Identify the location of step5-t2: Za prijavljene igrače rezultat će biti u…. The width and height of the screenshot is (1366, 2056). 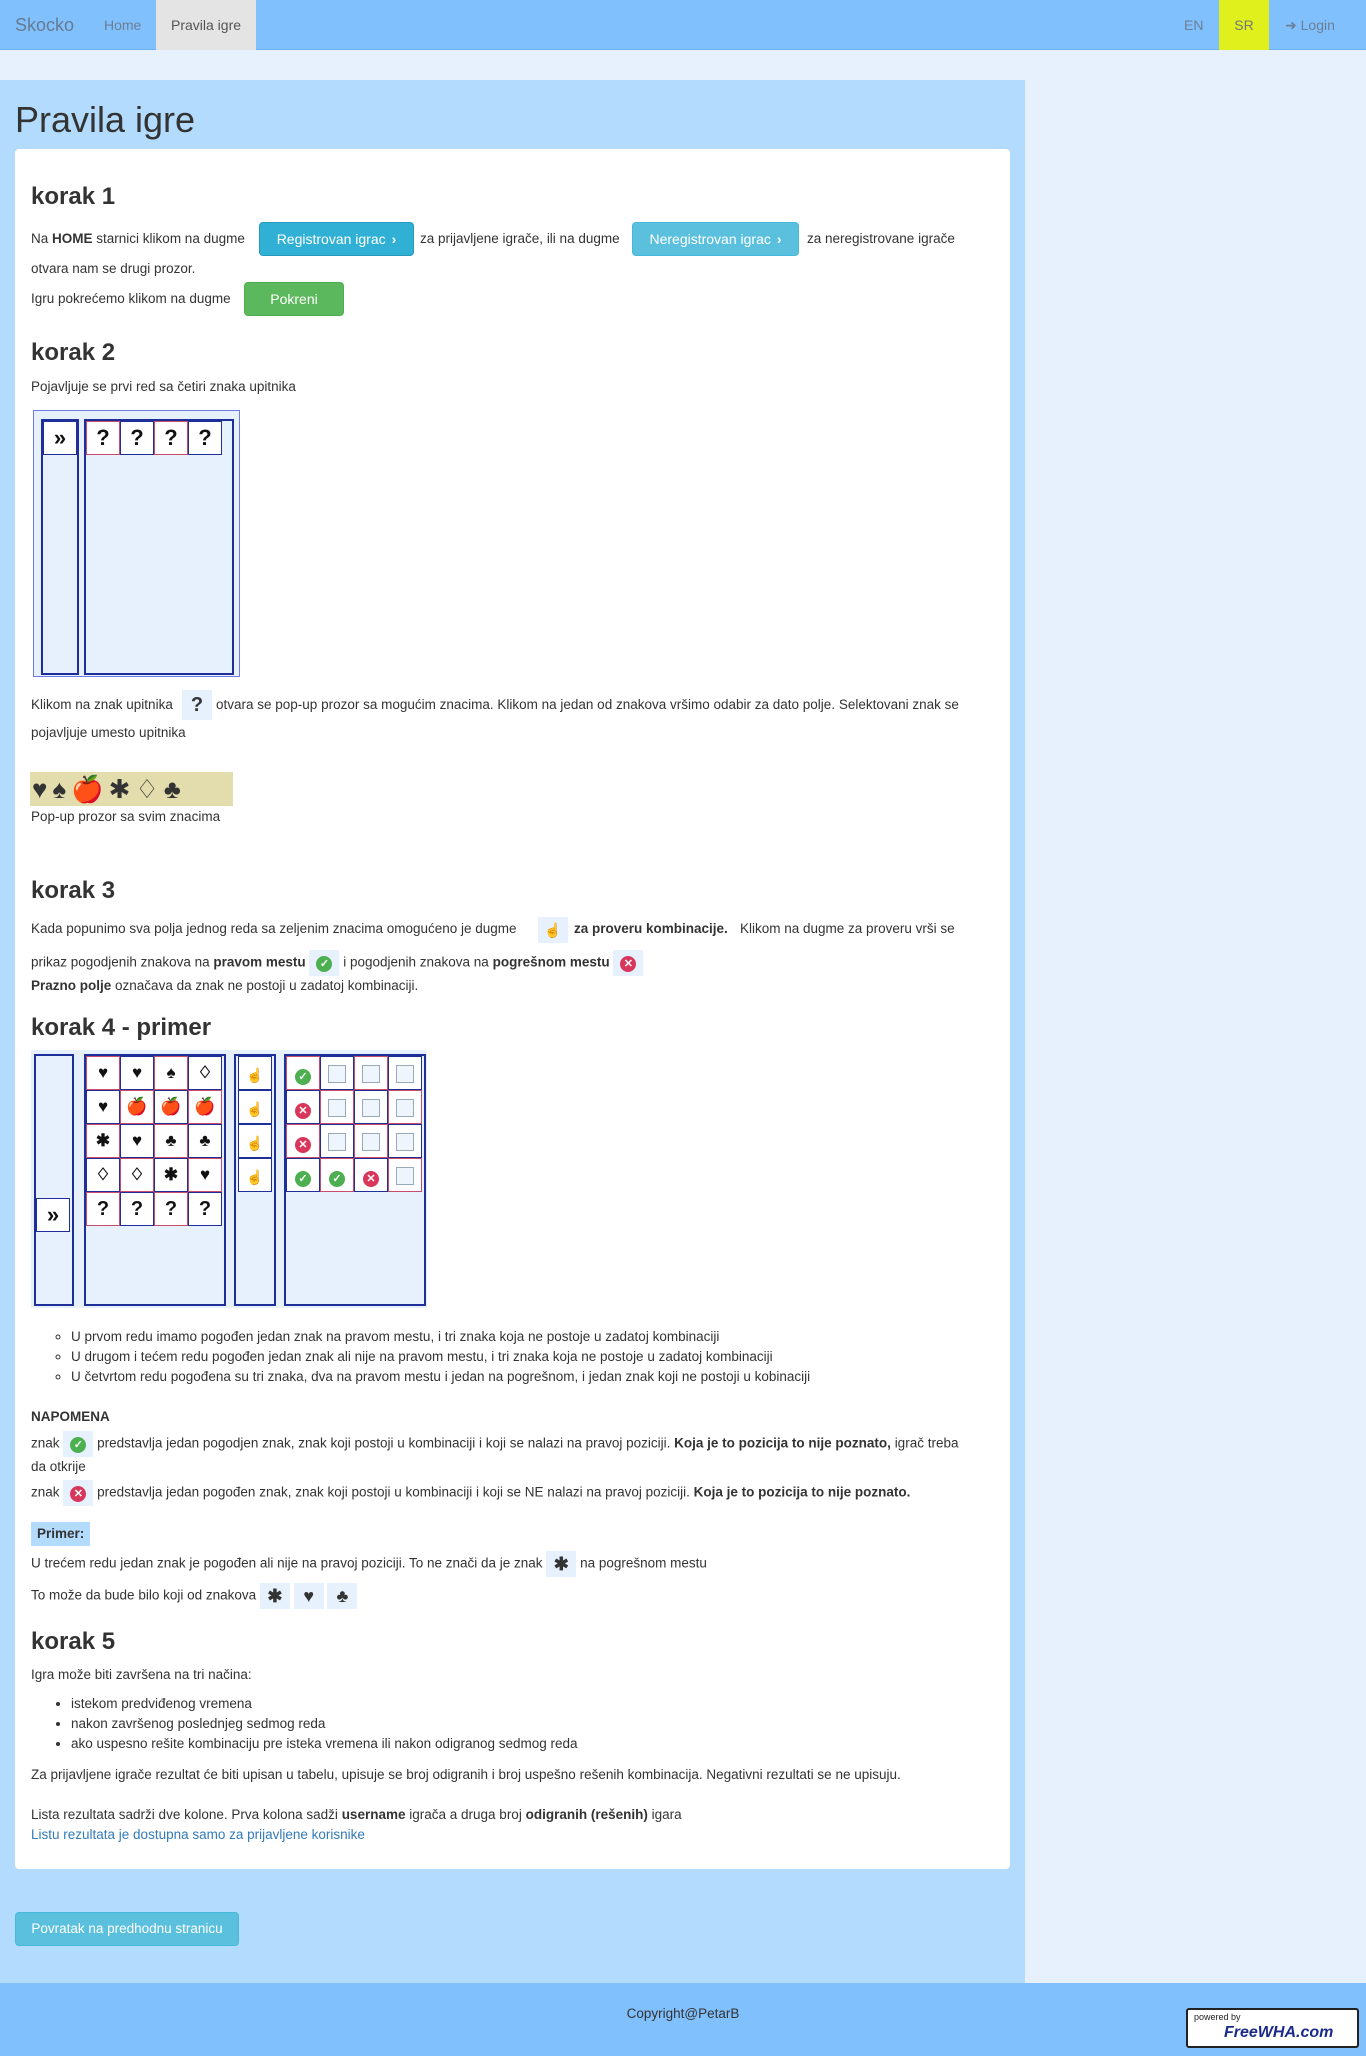
(466, 1774).